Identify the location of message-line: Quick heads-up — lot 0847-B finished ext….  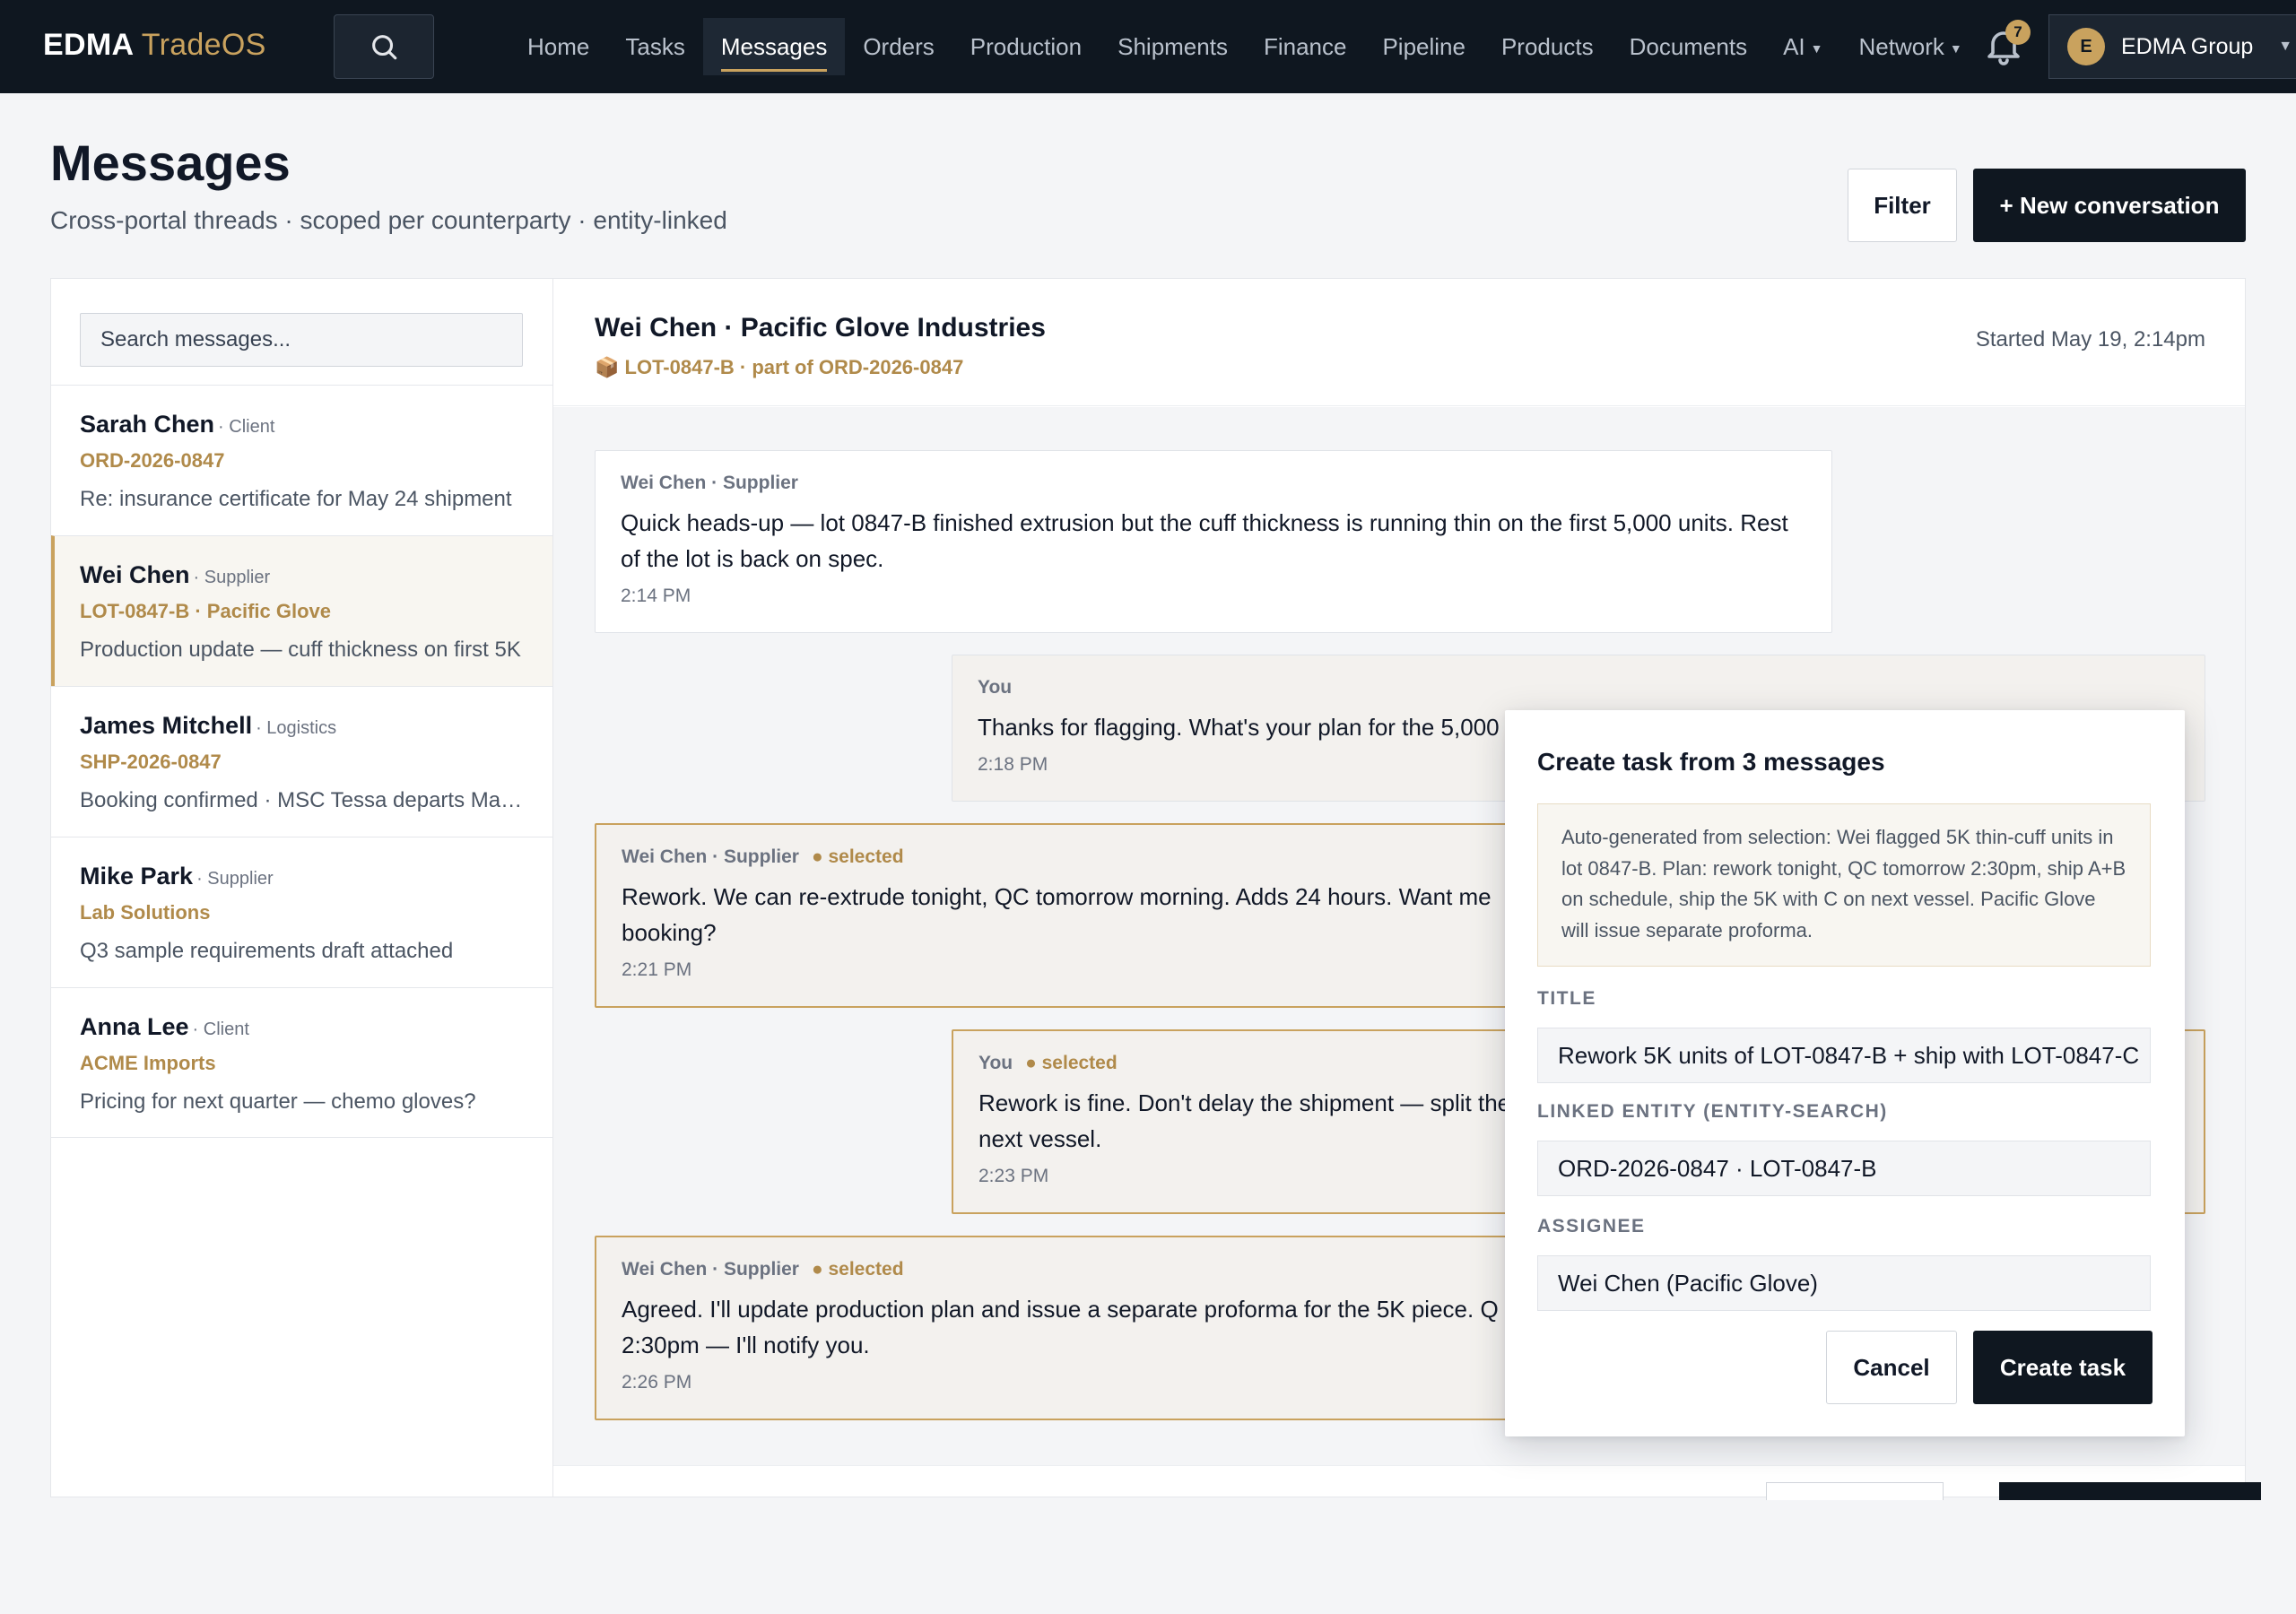
(1204, 522).